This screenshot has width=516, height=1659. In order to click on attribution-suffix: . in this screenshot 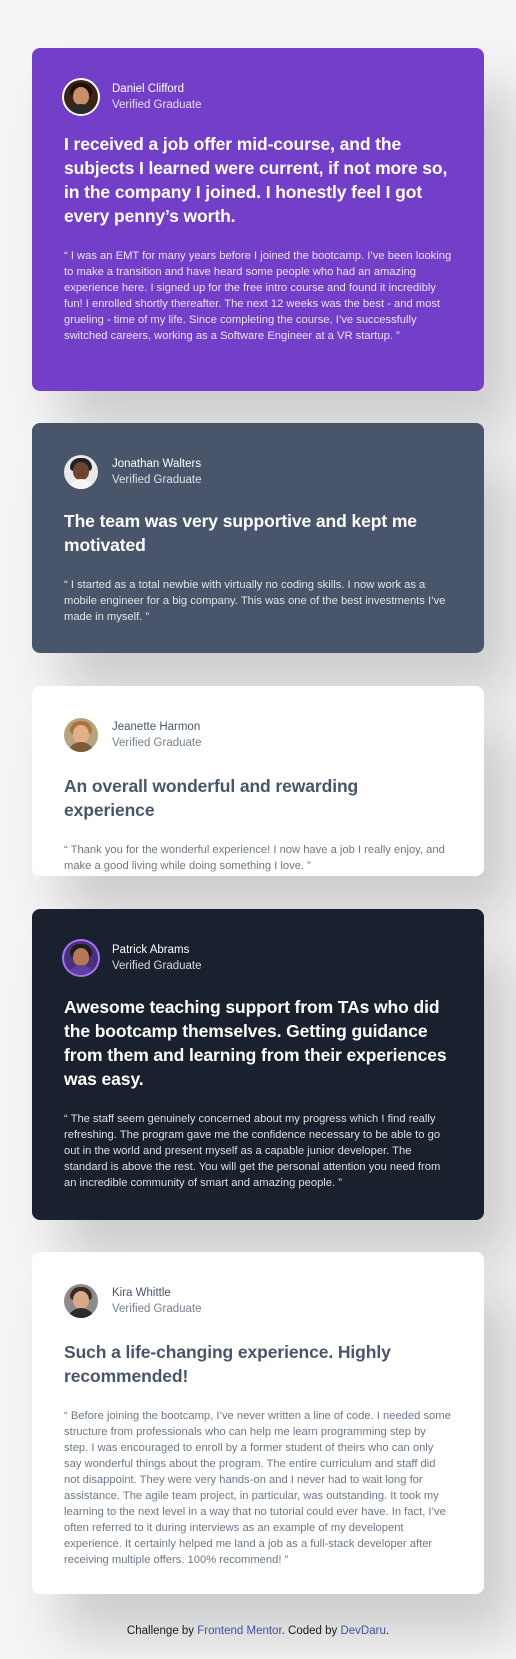, I will do `click(387, 1631)`.